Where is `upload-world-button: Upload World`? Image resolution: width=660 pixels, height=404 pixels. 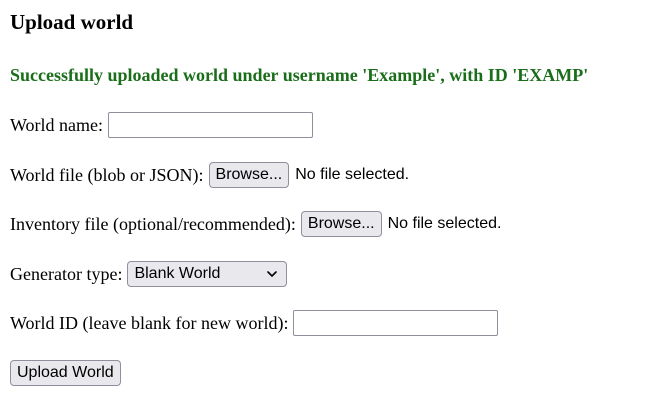
upload-world-button: Upload World is located at coordinates (65, 373).